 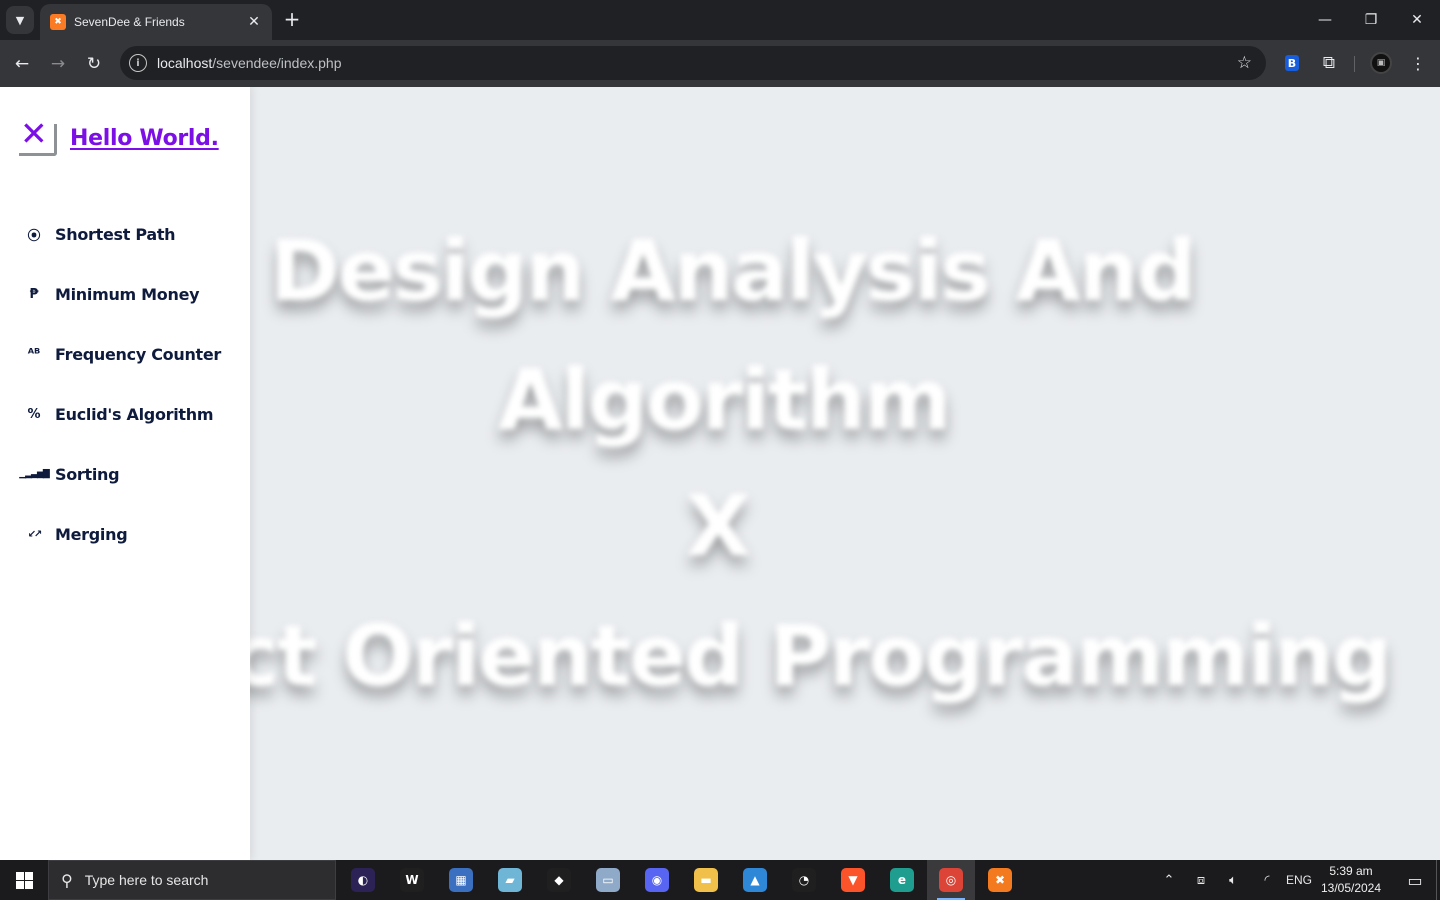 What do you see at coordinates (1244, 63) in the screenshot?
I see `bookmark-star-icon: ☆` at bounding box center [1244, 63].